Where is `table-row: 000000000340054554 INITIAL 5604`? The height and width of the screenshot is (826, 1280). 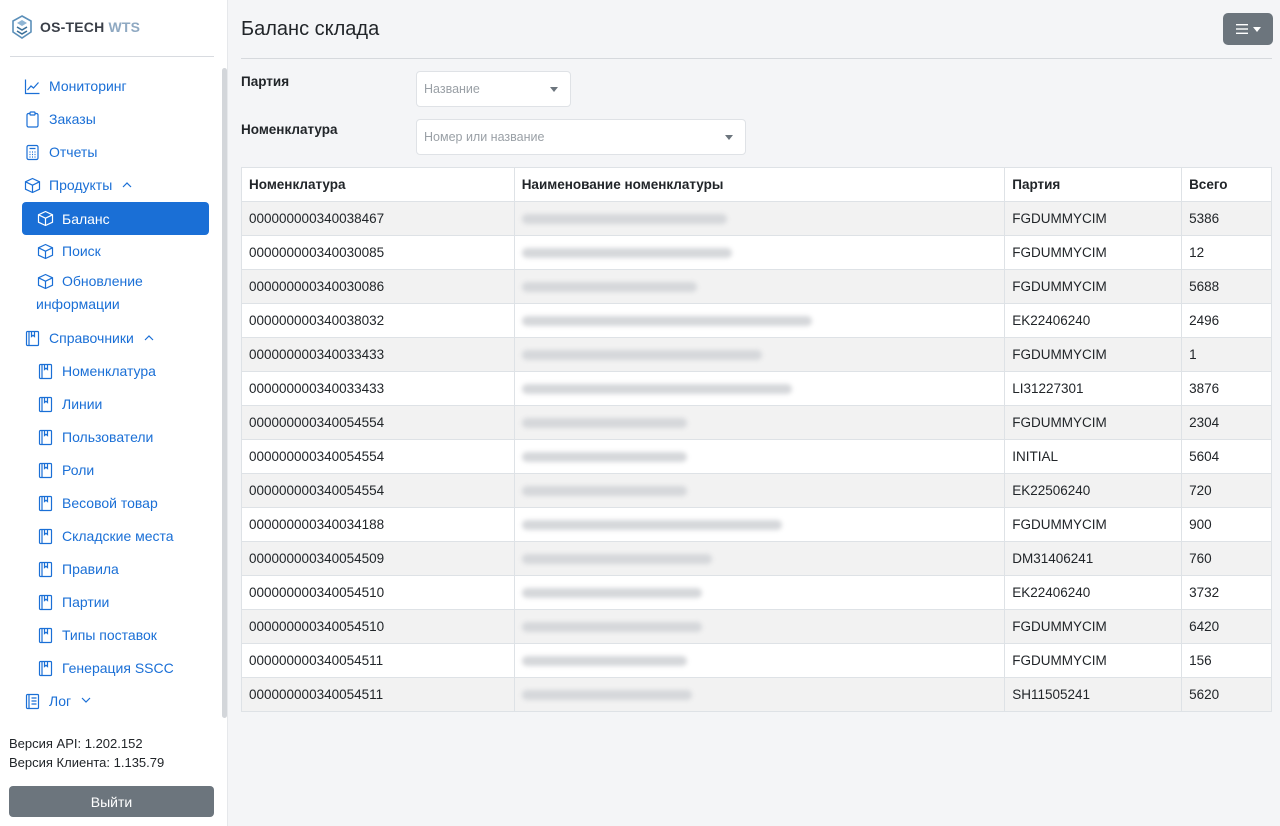 table-row: 000000000340054554 INITIAL 5604 is located at coordinates (756, 456).